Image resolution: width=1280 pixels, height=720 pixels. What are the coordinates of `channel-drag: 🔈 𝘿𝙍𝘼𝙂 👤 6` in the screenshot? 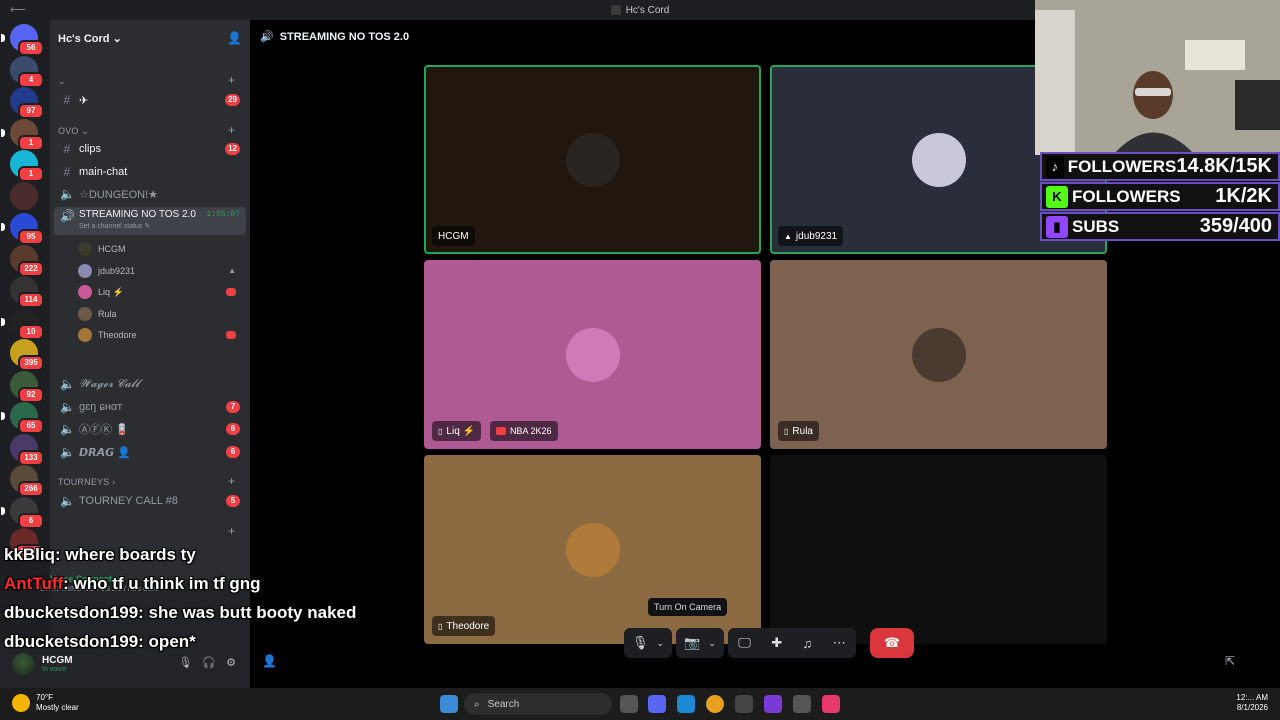 It's located at (150, 452).